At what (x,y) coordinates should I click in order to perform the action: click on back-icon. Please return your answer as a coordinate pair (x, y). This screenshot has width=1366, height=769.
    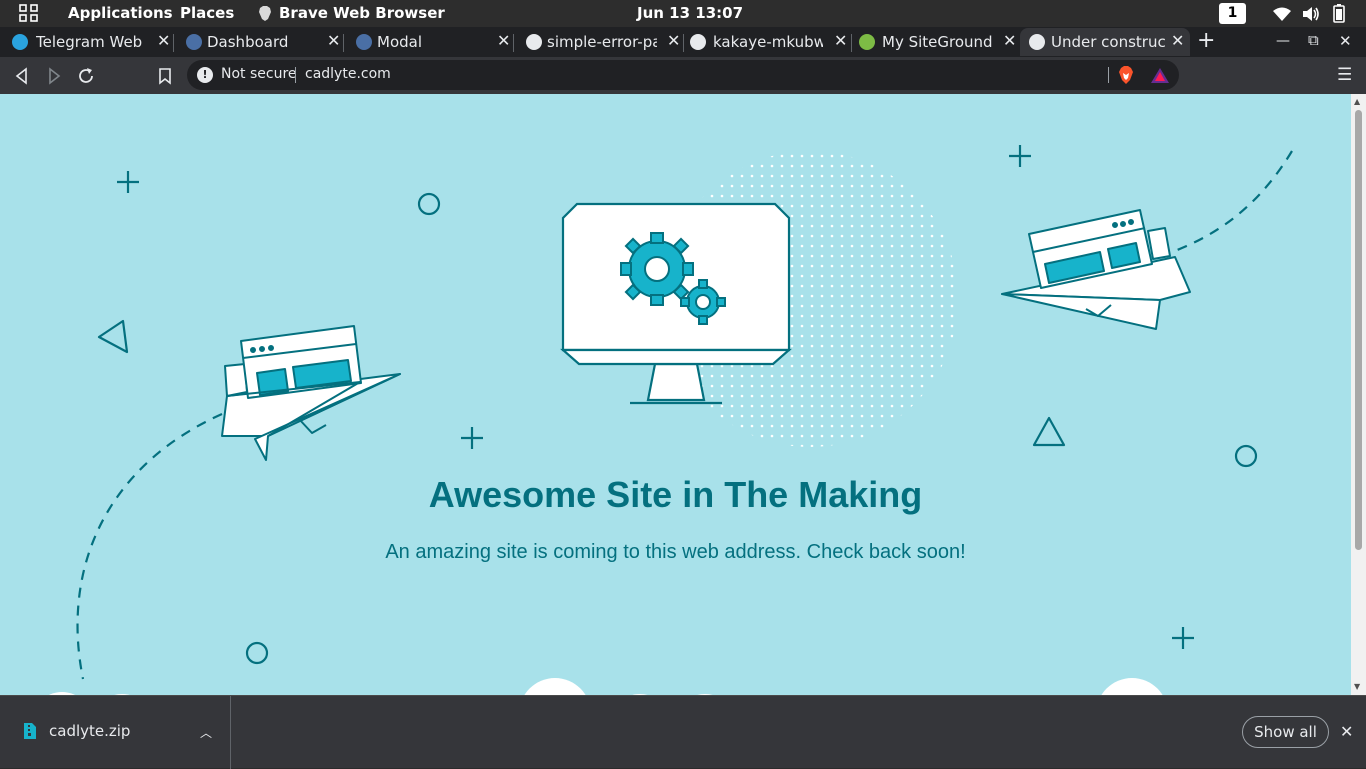
    Looking at the image, I should click on (22, 76).